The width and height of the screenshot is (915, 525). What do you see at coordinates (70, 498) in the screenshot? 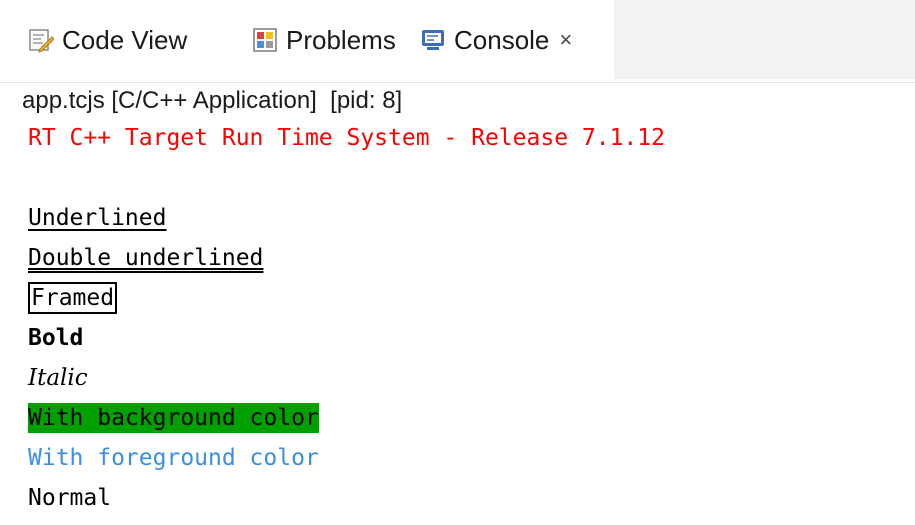
I see `console-line-normal-text: Normal` at bounding box center [70, 498].